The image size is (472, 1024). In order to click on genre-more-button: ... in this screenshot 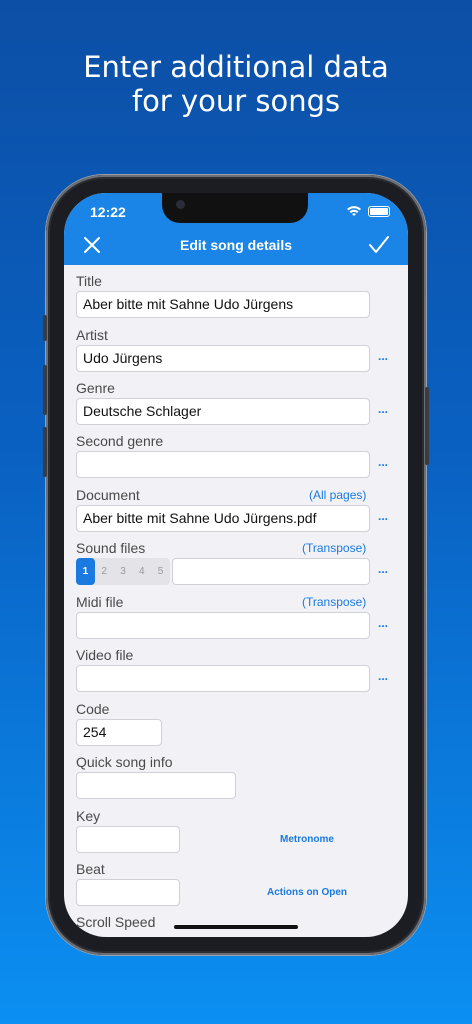, I will do `click(383, 409)`.